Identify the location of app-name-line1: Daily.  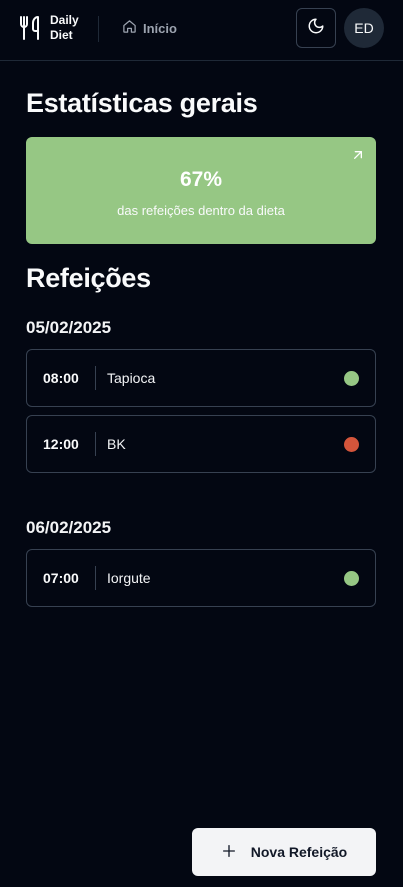
(64, 20).